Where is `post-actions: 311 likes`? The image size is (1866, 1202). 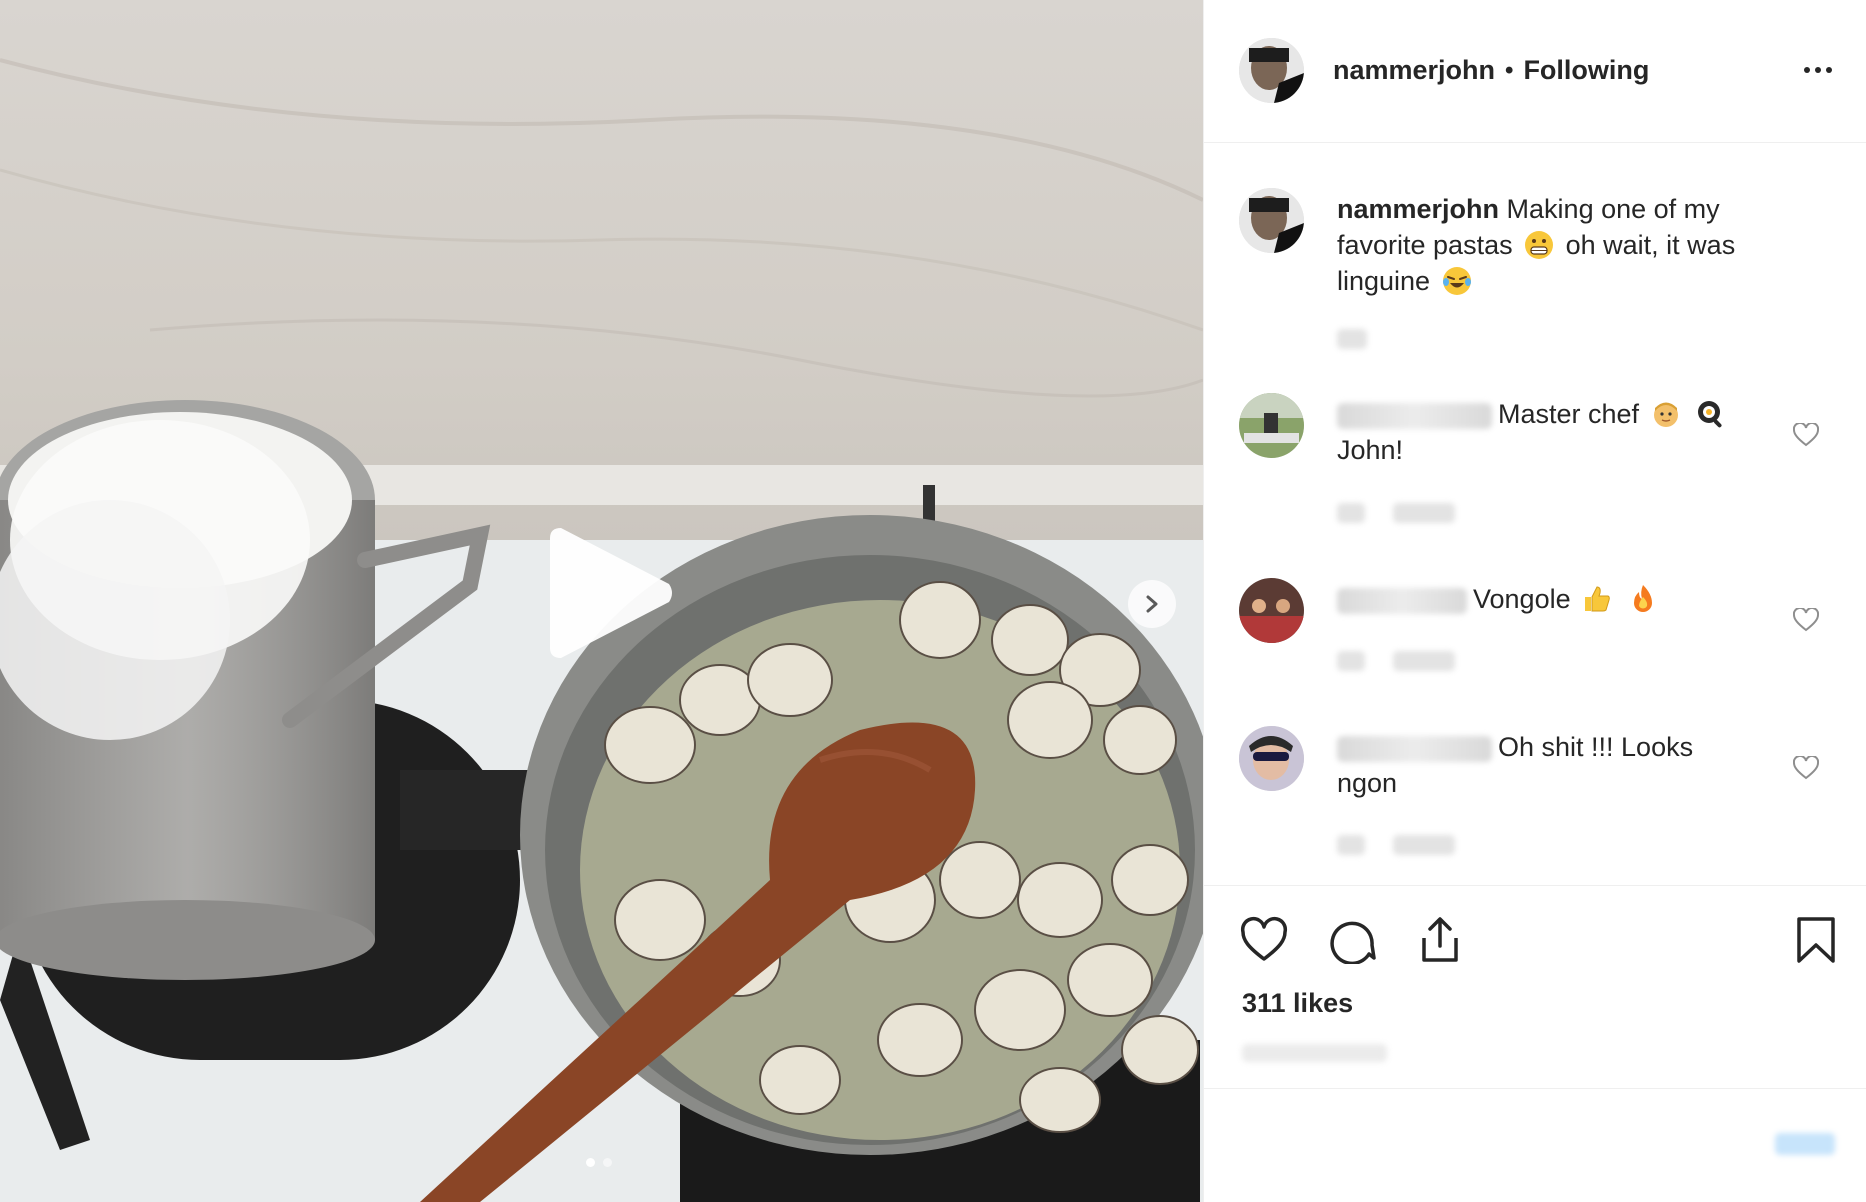
post-actions: 311 likes is located at coordinates (1535, 986).